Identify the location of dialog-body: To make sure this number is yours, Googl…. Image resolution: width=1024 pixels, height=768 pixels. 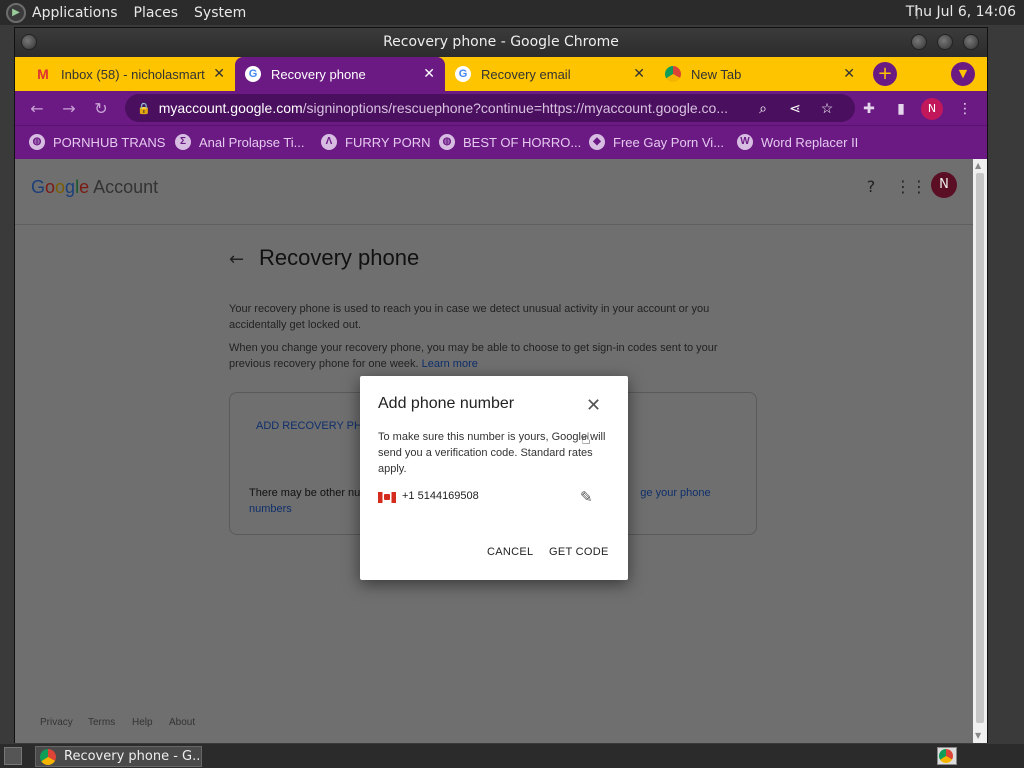
(492, 453).